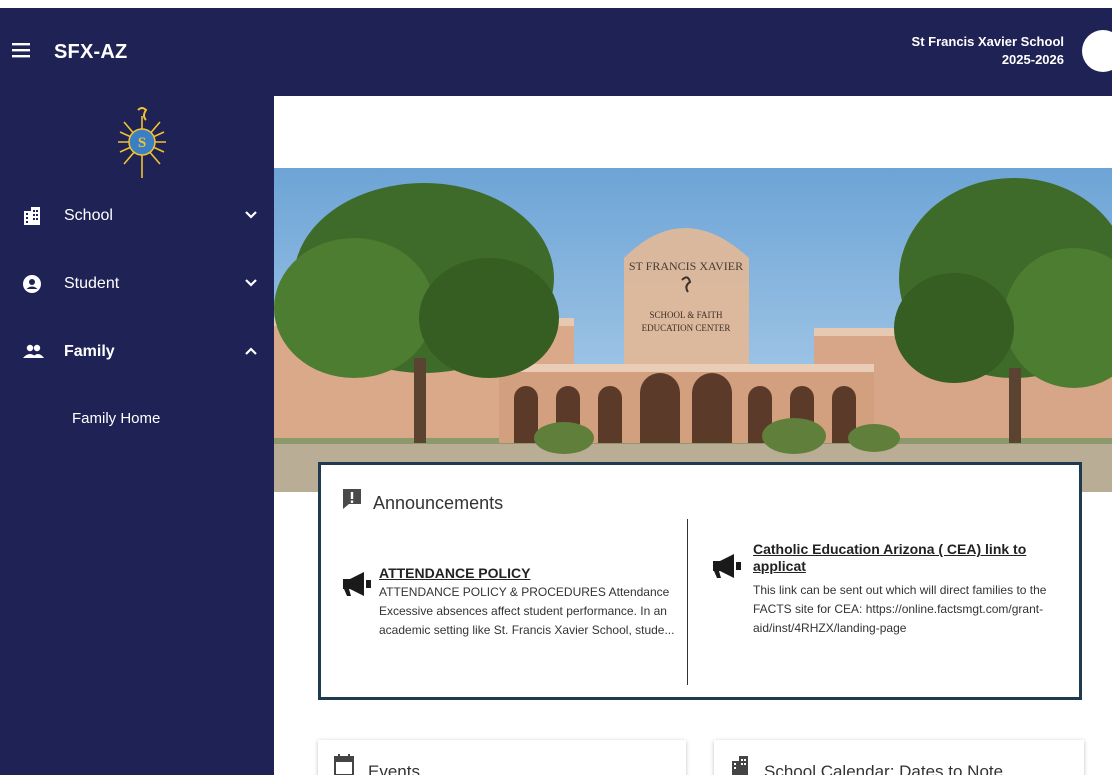 The height and width of the screenshot is (775, 1112). What do you see at coordinates (92, 283) in the screenshot?
I see `sidebar-item-label: Student` at bounding box center [92, 283].